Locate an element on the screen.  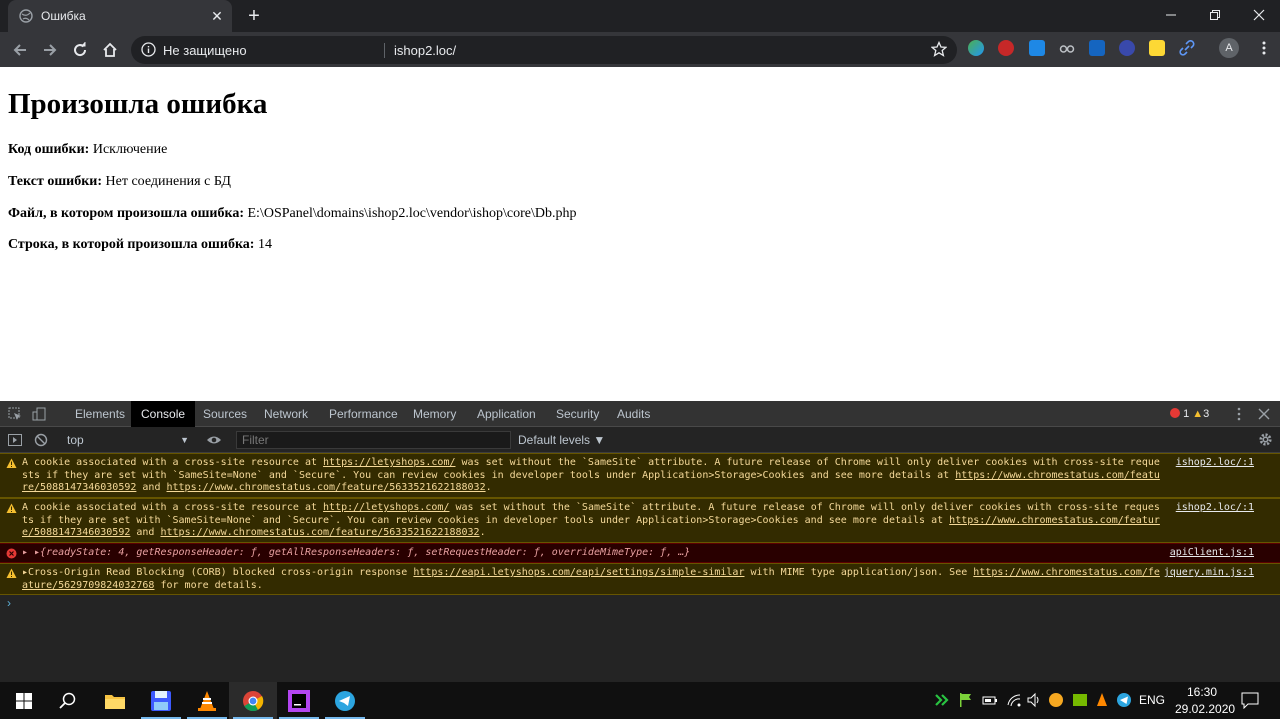
tab-close-icon: ✕ is located at coordinates (217, 16).